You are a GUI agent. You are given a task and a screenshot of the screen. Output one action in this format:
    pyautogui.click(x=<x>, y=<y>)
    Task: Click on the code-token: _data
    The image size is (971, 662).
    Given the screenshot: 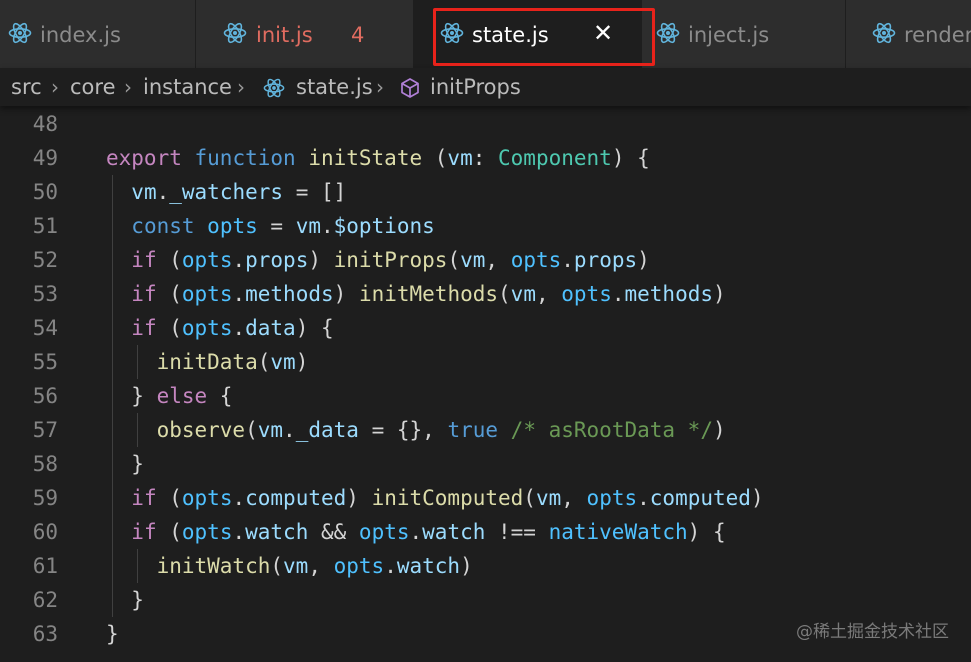 What is the action you would take?
    pyautogui.click(x=327, y=430)
    